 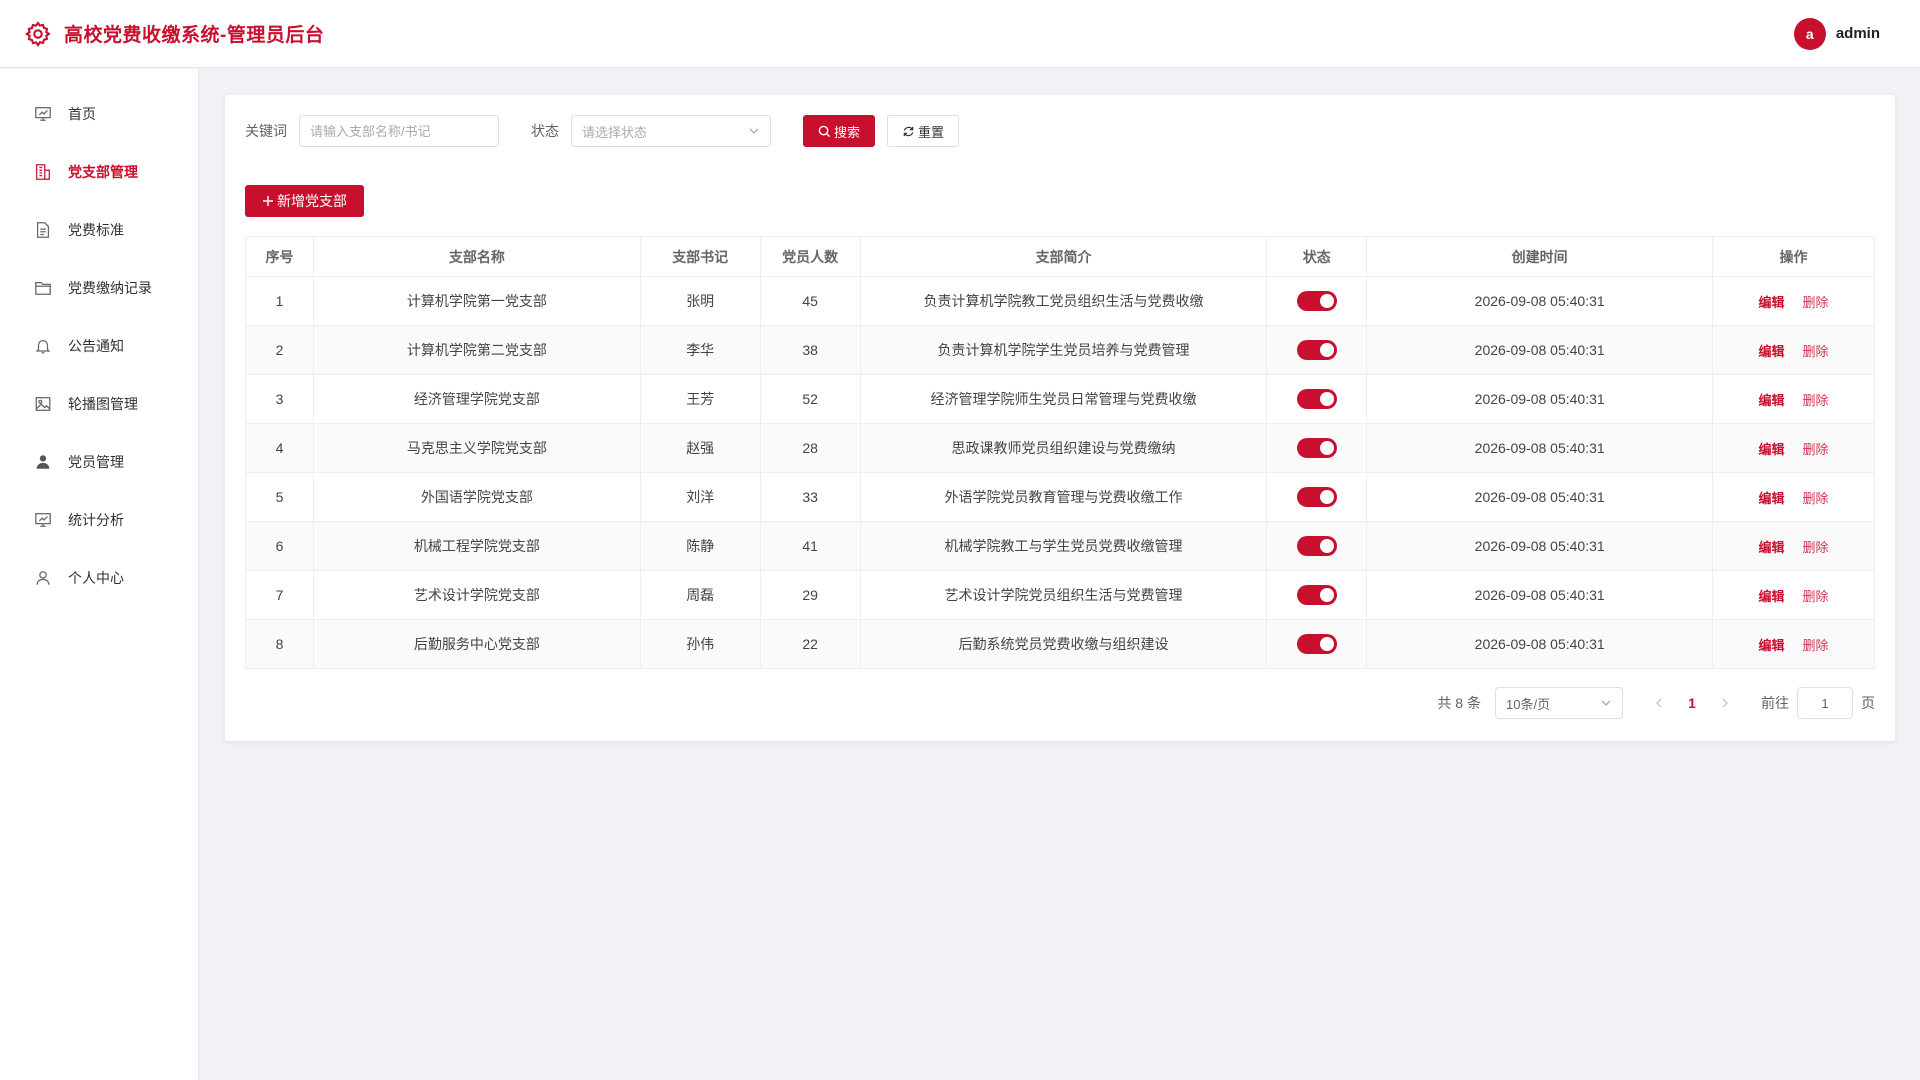 I want to click on cell-intro: 经济管理学院师生党员日常管理与党费收缴, so click(x=1063, y=399).